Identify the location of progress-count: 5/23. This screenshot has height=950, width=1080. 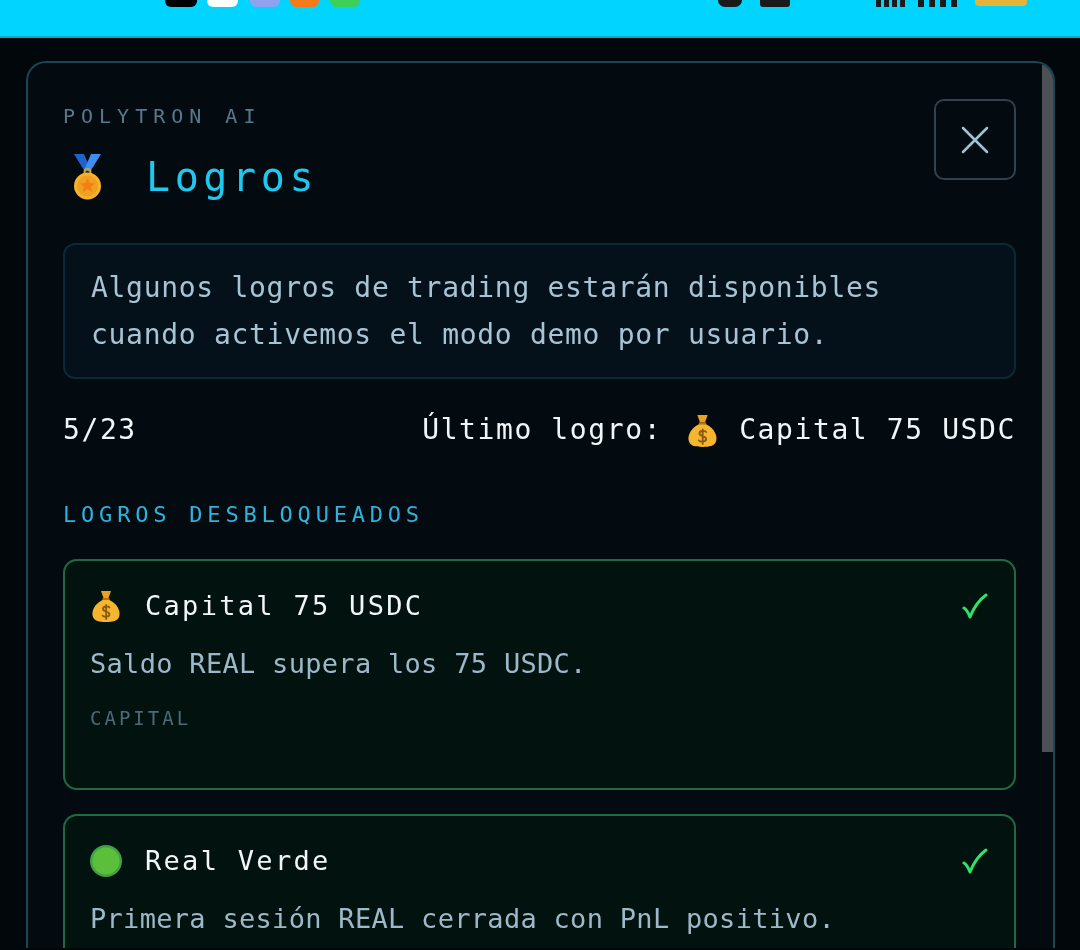
(100, 430).